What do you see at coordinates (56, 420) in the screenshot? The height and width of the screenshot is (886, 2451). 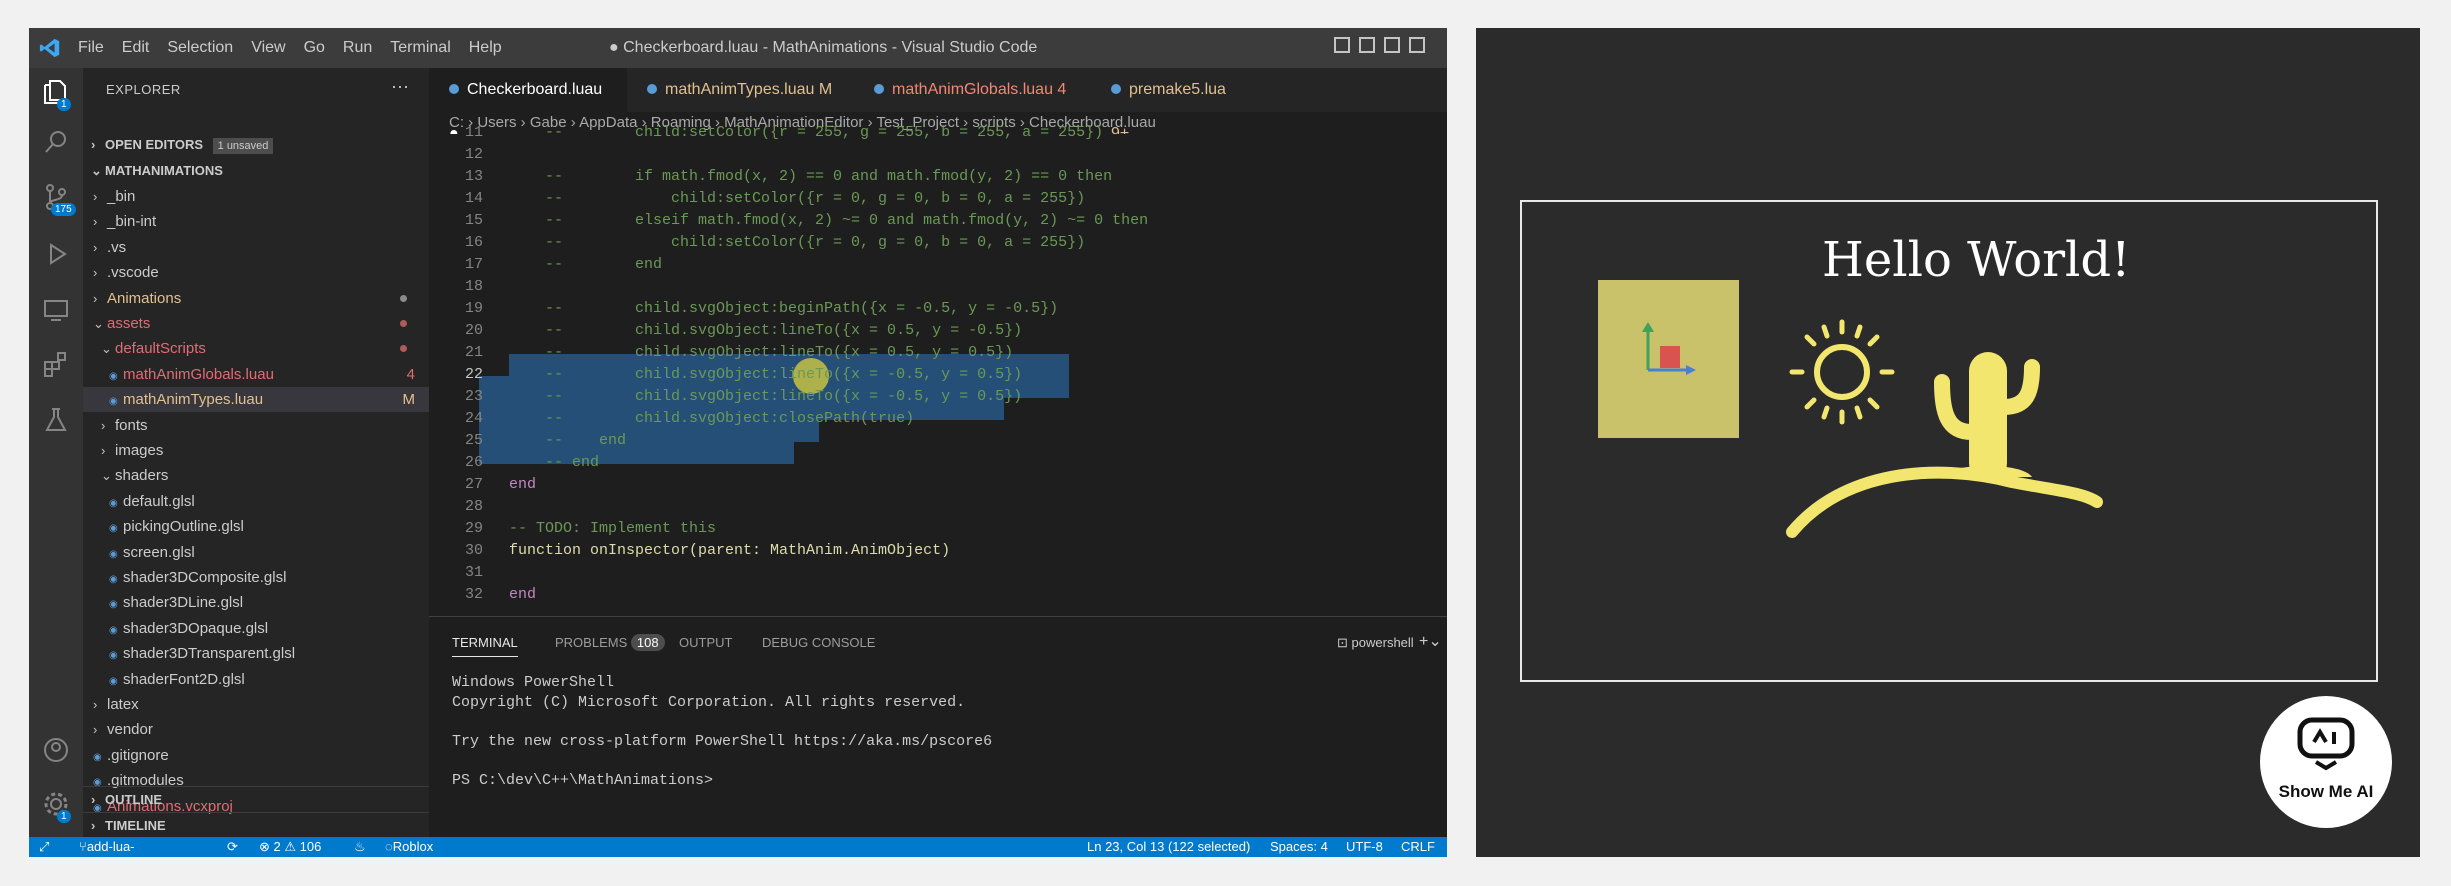 I see `testing-icon` at bounding box center [56, 420].